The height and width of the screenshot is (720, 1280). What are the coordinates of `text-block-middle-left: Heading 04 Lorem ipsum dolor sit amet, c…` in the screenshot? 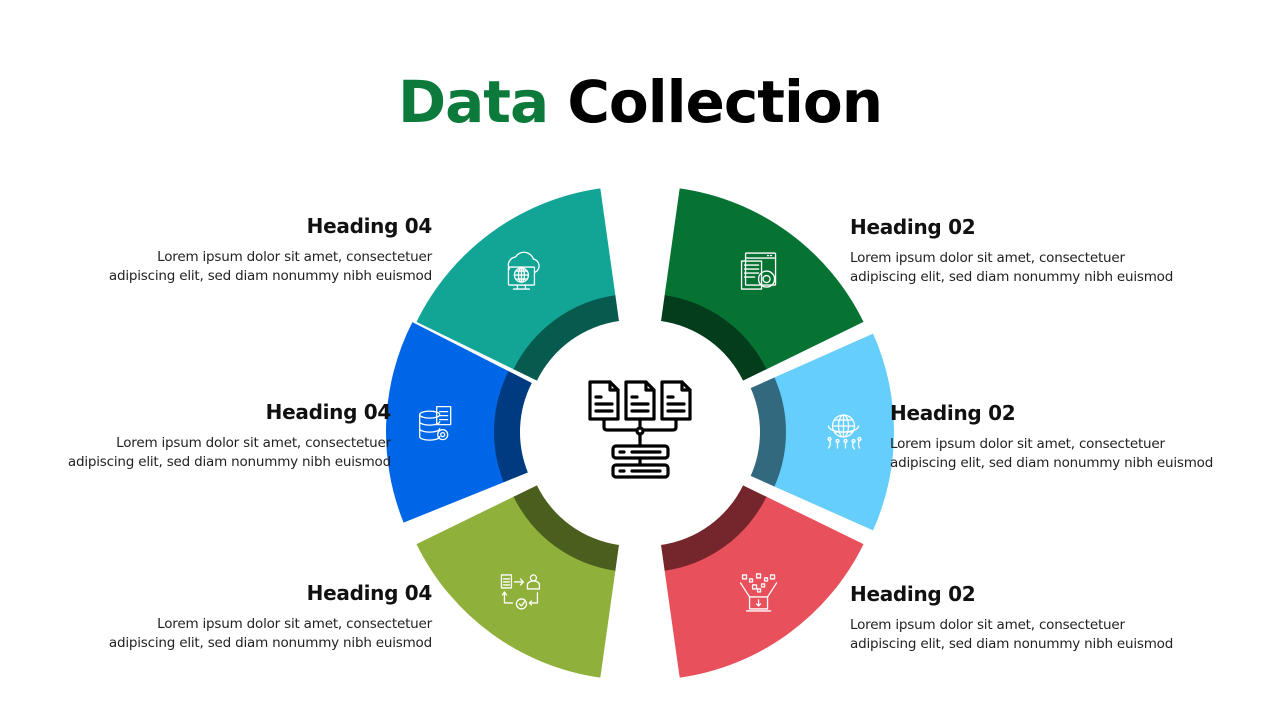 It's located at (201, 436).